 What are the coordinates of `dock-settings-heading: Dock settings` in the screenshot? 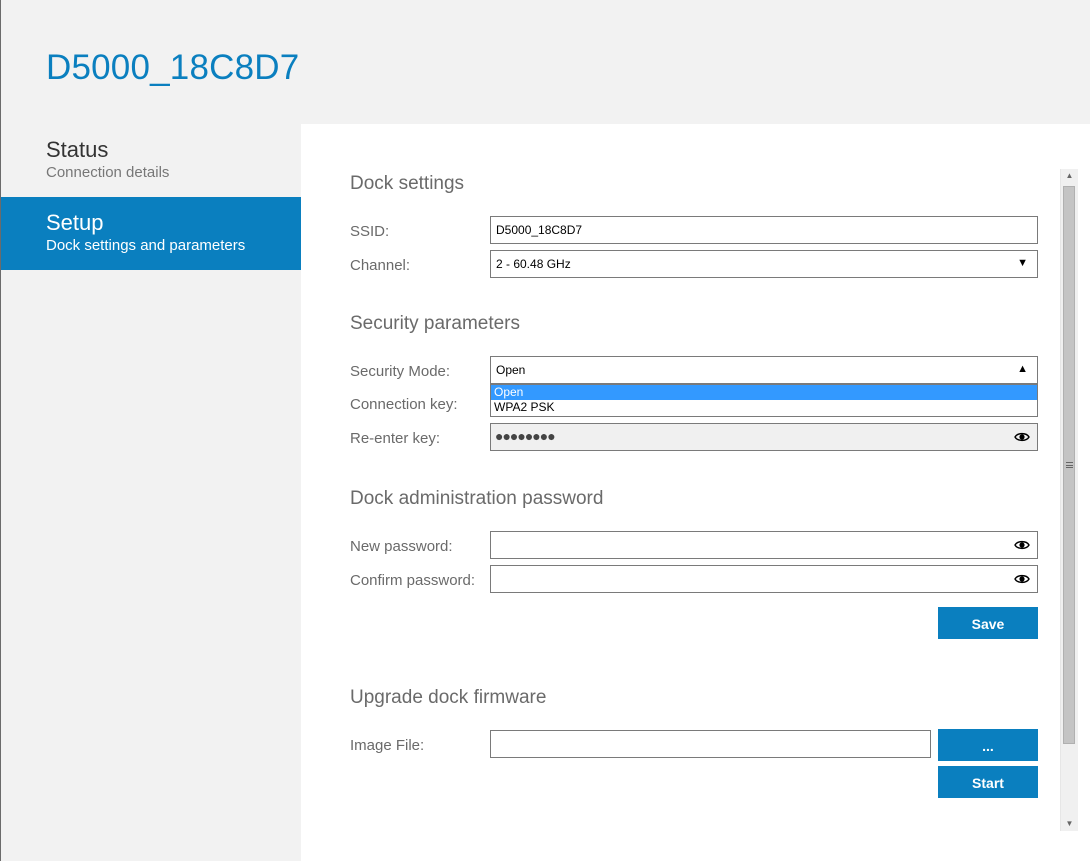 It's located at (407, 183).